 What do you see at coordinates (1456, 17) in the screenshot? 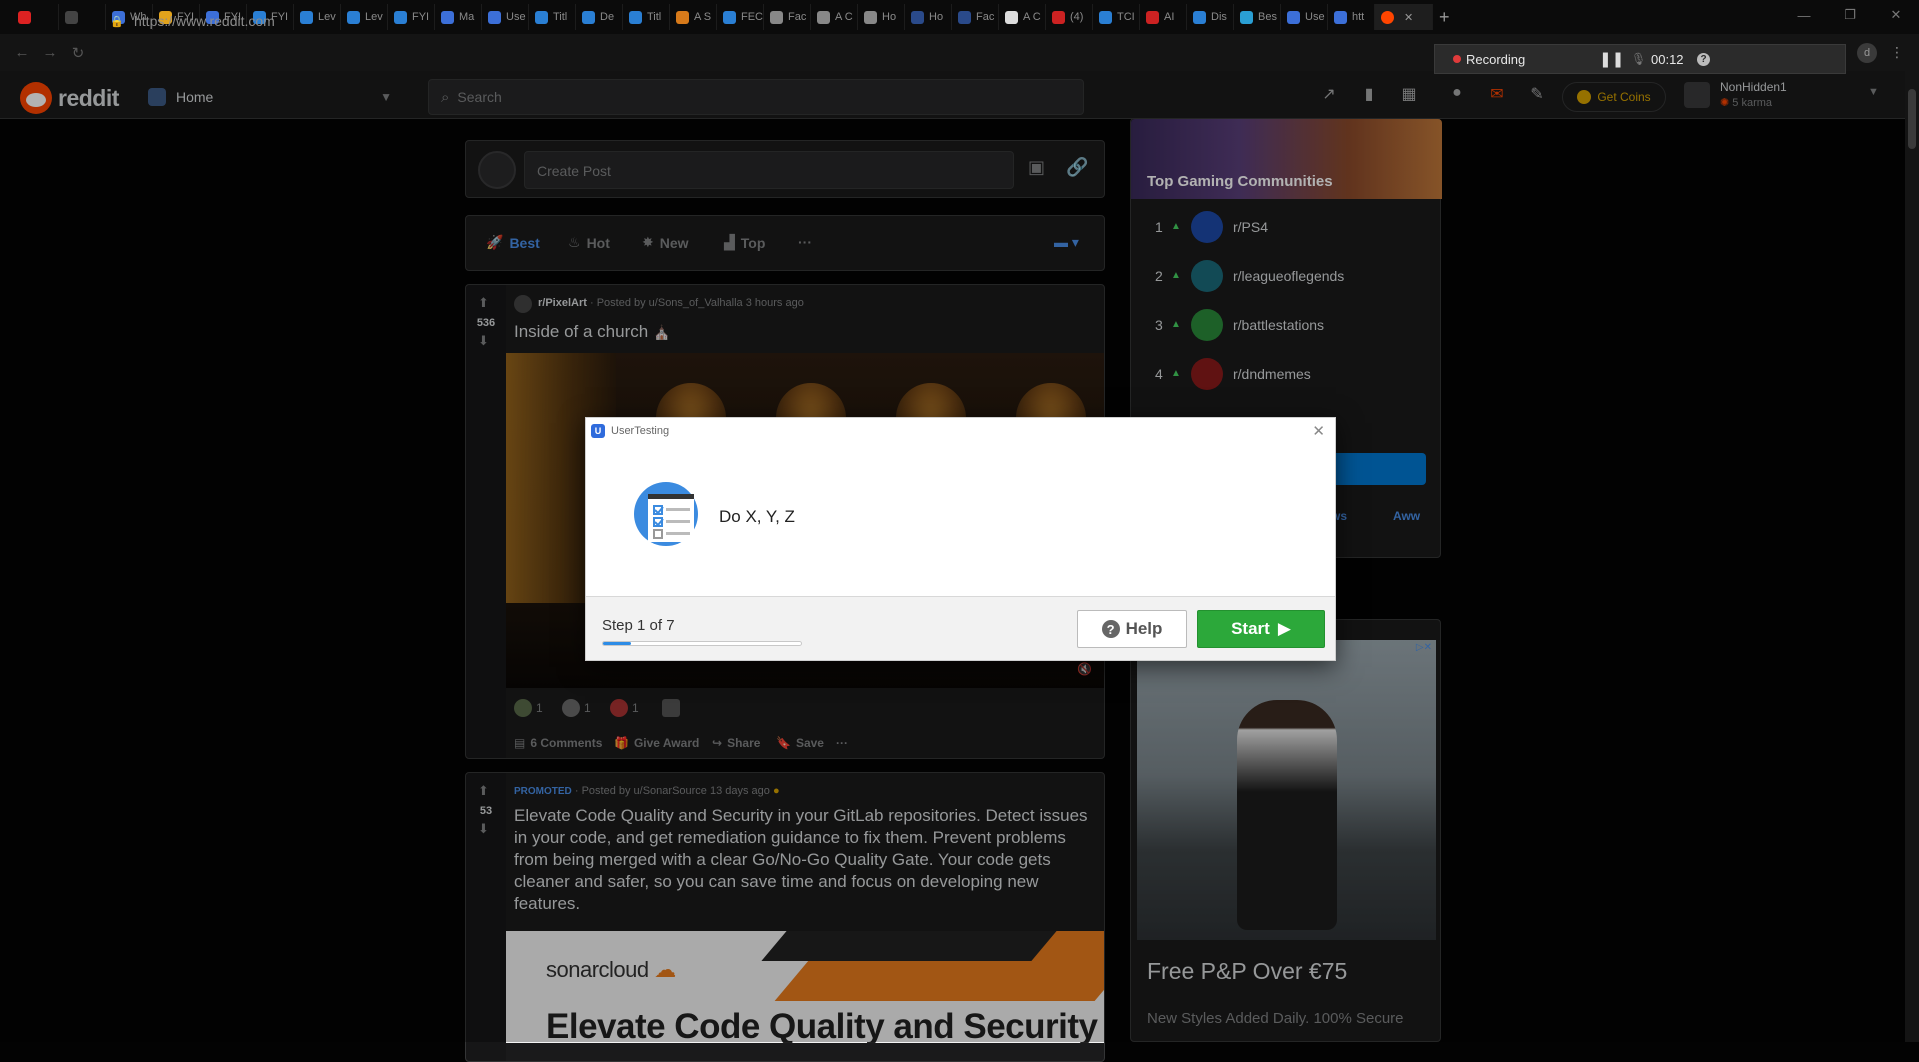
I see `new-tab-button: +` at bounding box center [1456, 17].